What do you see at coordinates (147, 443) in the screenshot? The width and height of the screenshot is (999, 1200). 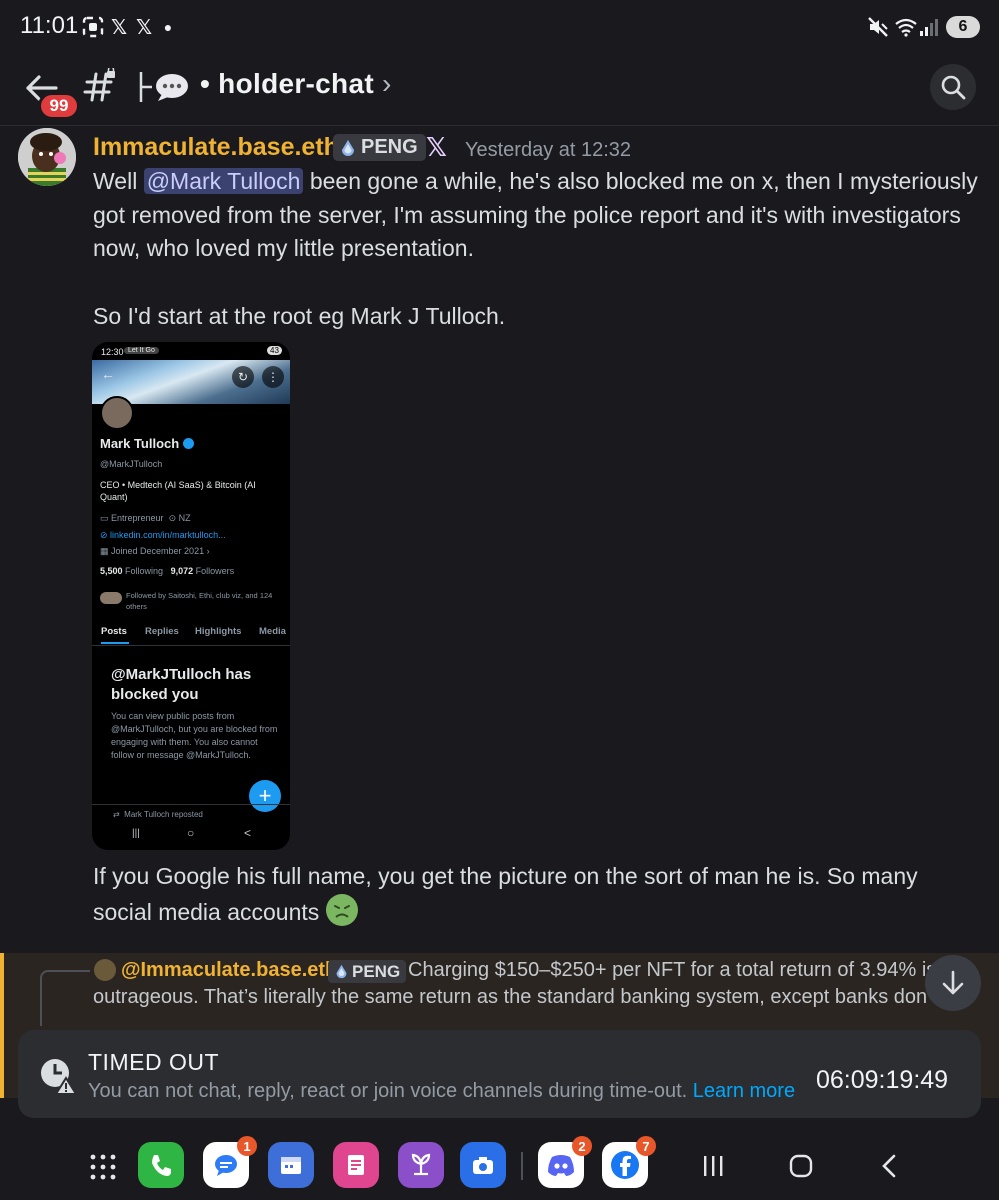 I see `profile-name: Mark Tulloch` at bounding box center [147, 443].